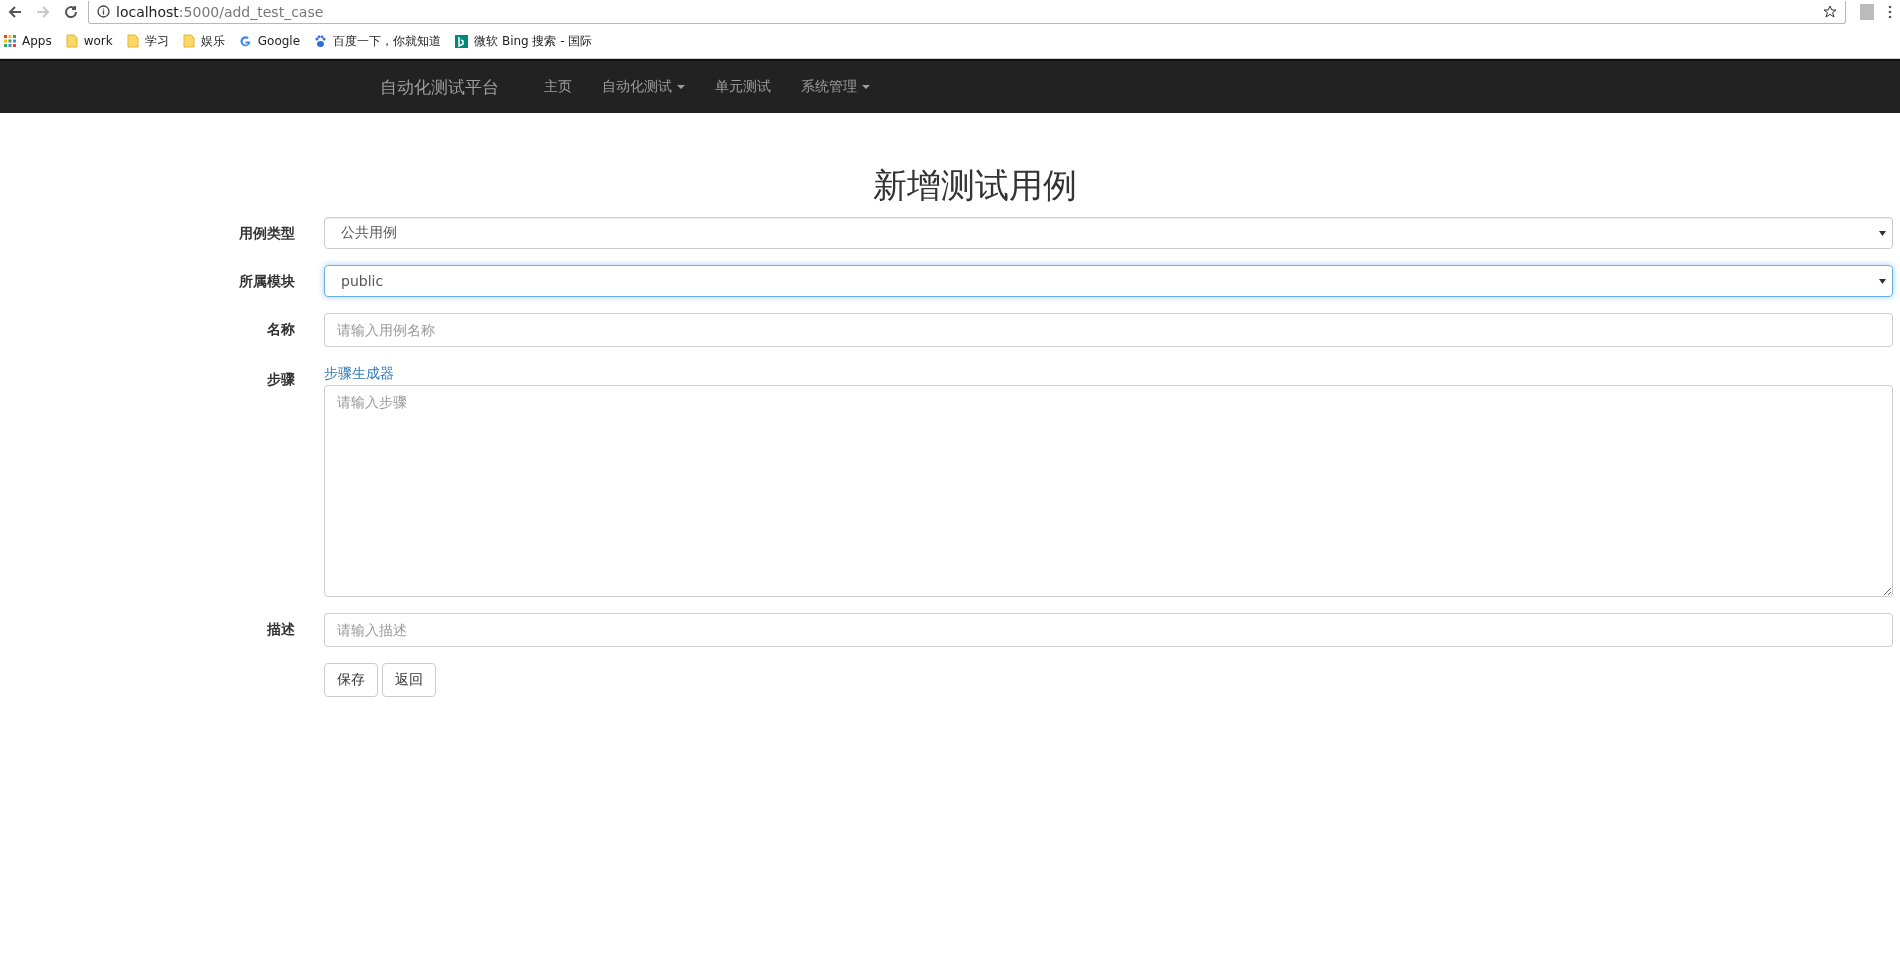  I want to click on info-icon, so click(103, 11).